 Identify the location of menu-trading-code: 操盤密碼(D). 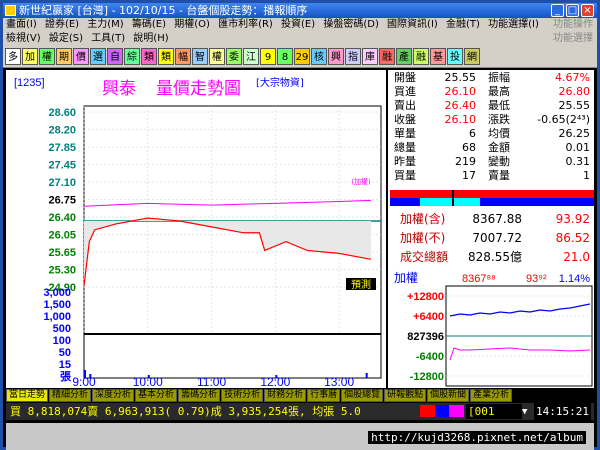
(351, 25).